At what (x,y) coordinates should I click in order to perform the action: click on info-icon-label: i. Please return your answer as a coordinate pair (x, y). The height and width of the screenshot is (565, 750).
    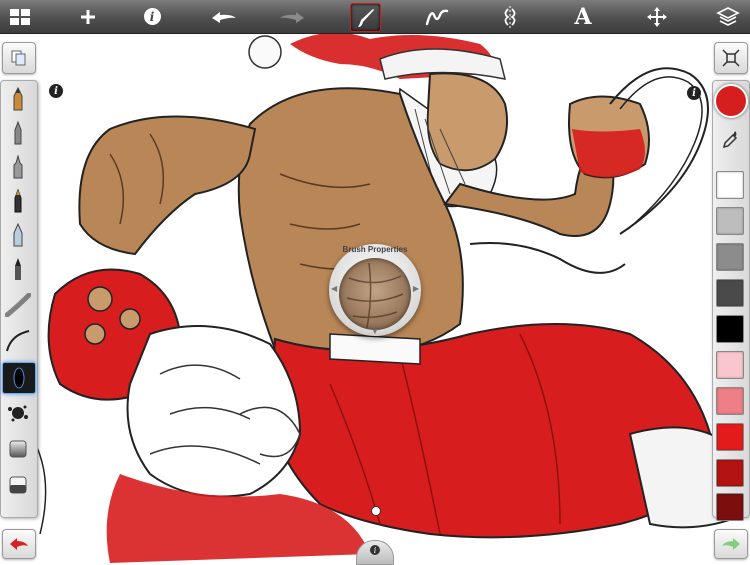
    Looking at the image, I should click on (152, 16).